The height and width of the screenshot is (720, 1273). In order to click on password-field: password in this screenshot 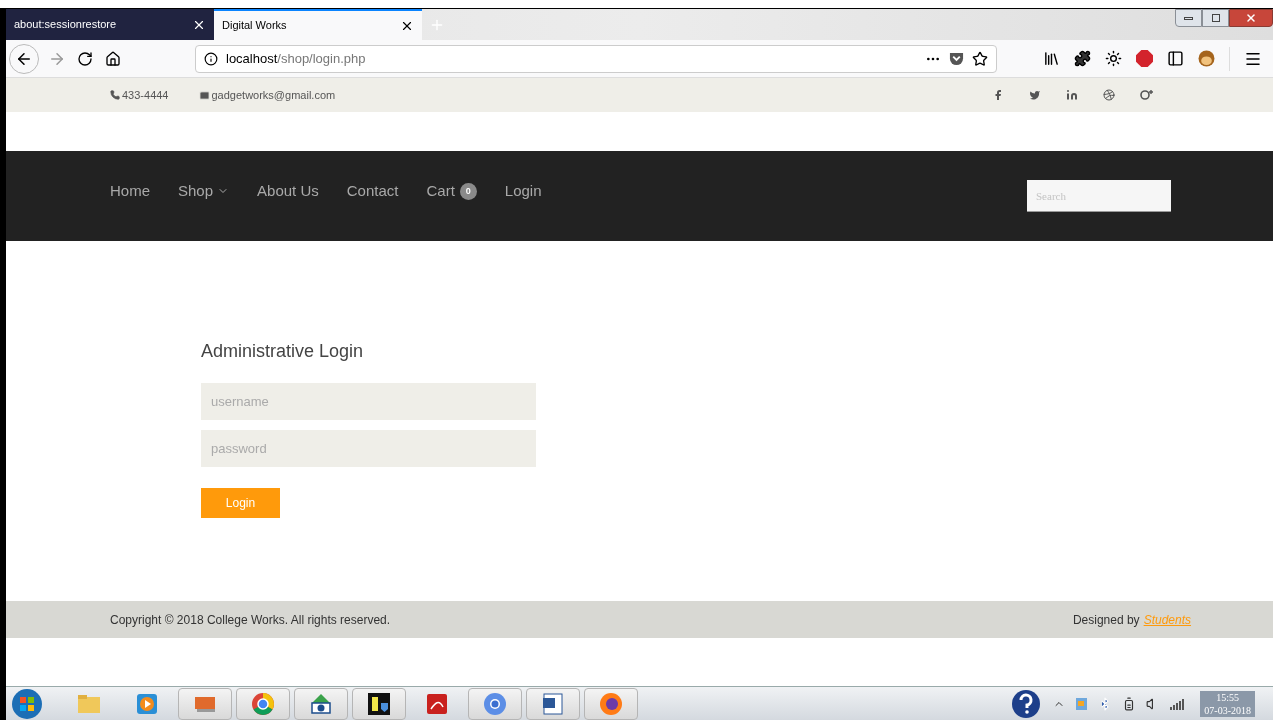, I will do `click(368, 448)`.